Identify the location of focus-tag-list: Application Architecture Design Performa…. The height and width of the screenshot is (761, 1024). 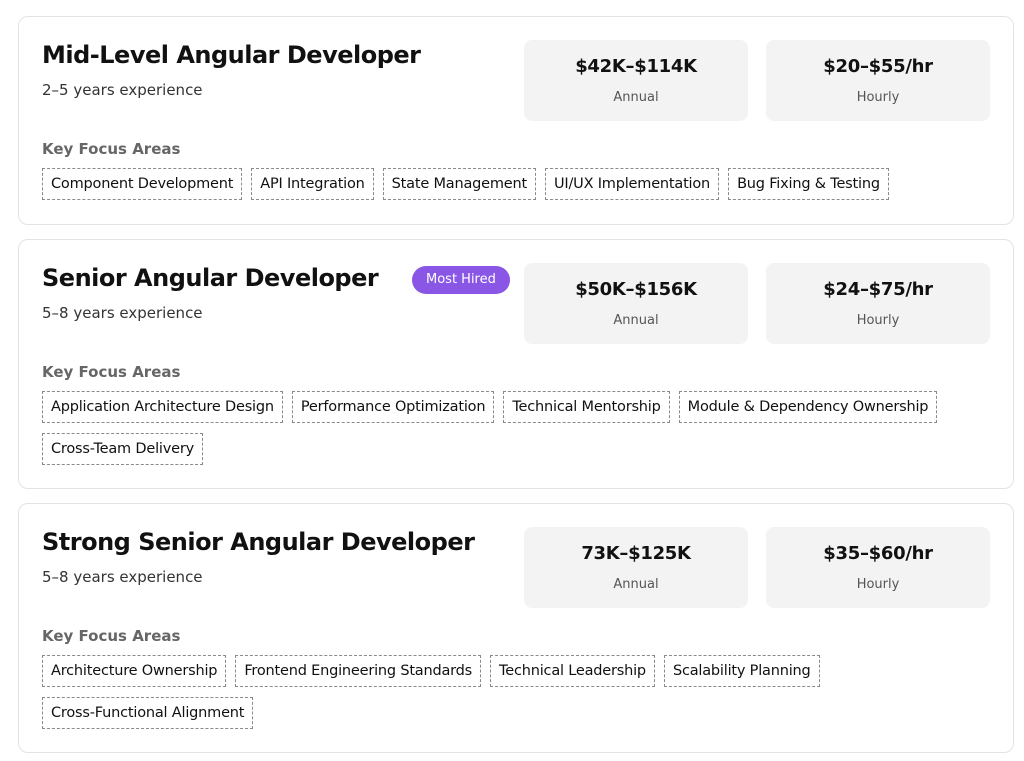
(517, 428).